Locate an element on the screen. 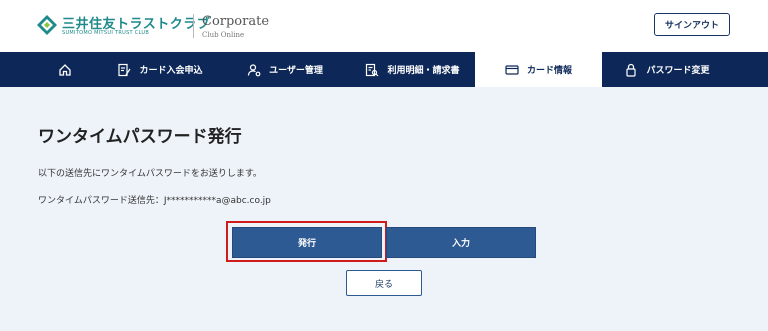  nav-item-label: 利用明細・請求書 is located at coordinates (423, 71).